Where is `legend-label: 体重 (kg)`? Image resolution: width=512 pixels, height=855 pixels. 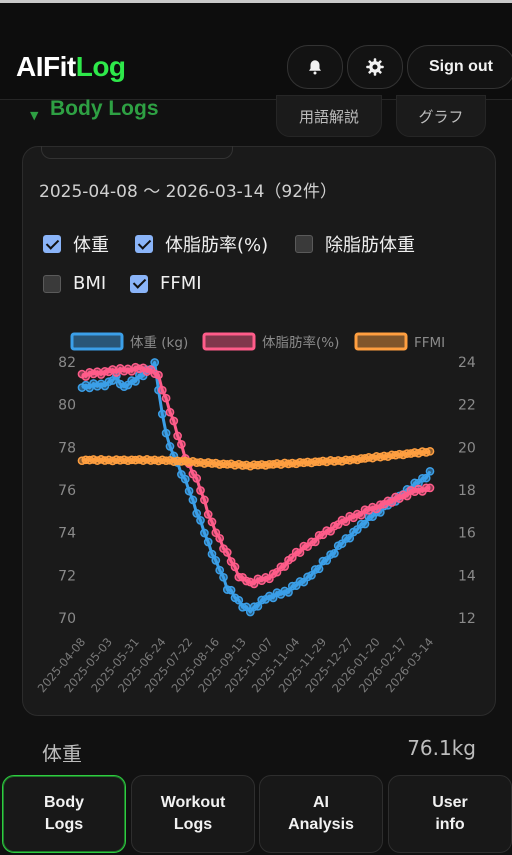 legend-label: 体重 (kg) is located at coordinates (159, 343).